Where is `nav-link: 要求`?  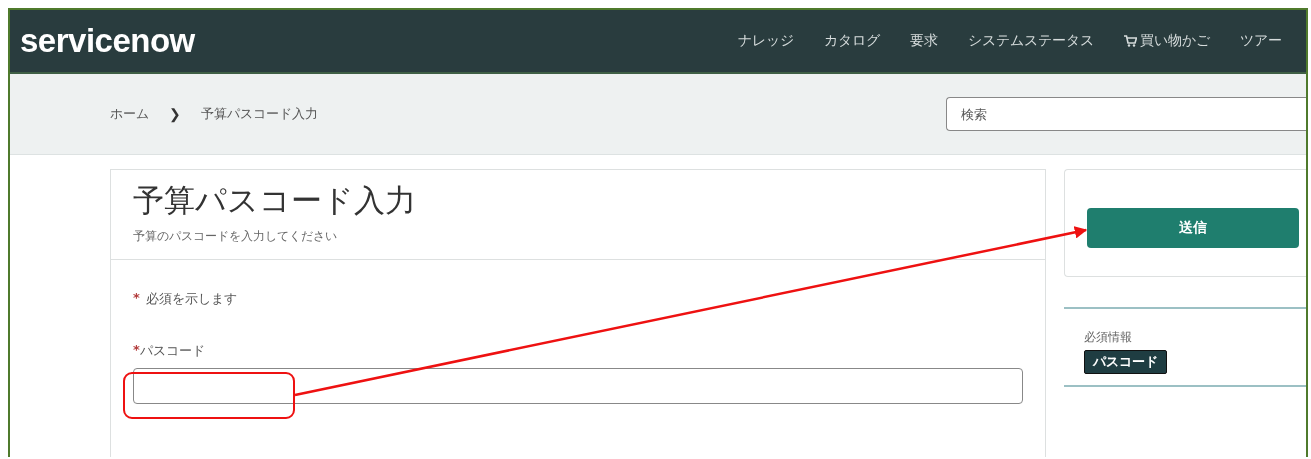
nav-link: 要求 is located at coordinates (924, 41).